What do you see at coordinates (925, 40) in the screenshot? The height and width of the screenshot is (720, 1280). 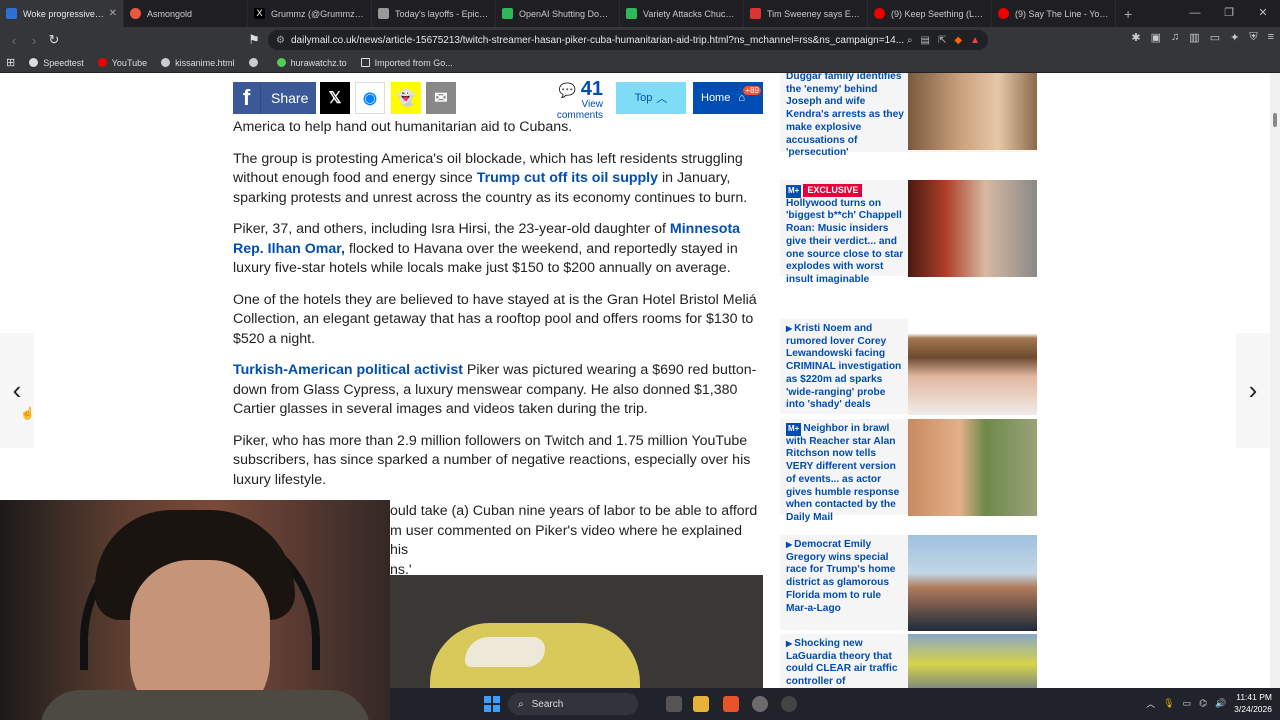 I see `reader-icon: ▤` at bounding box center [925, 40].